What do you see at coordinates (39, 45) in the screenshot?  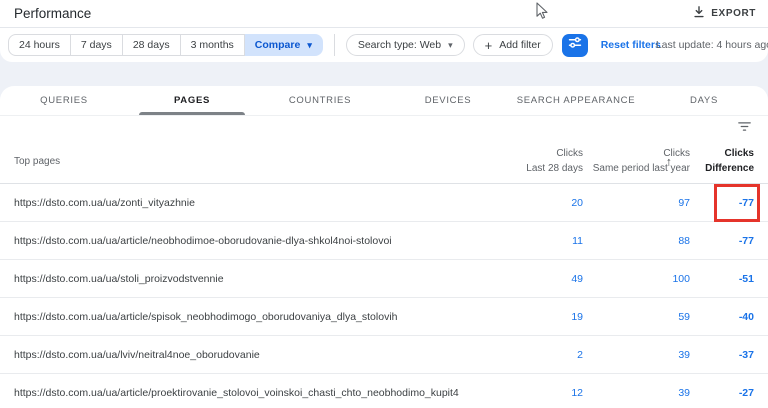 I see `date-range-24-hours: 24 hours` at bounding box center [39, 45].